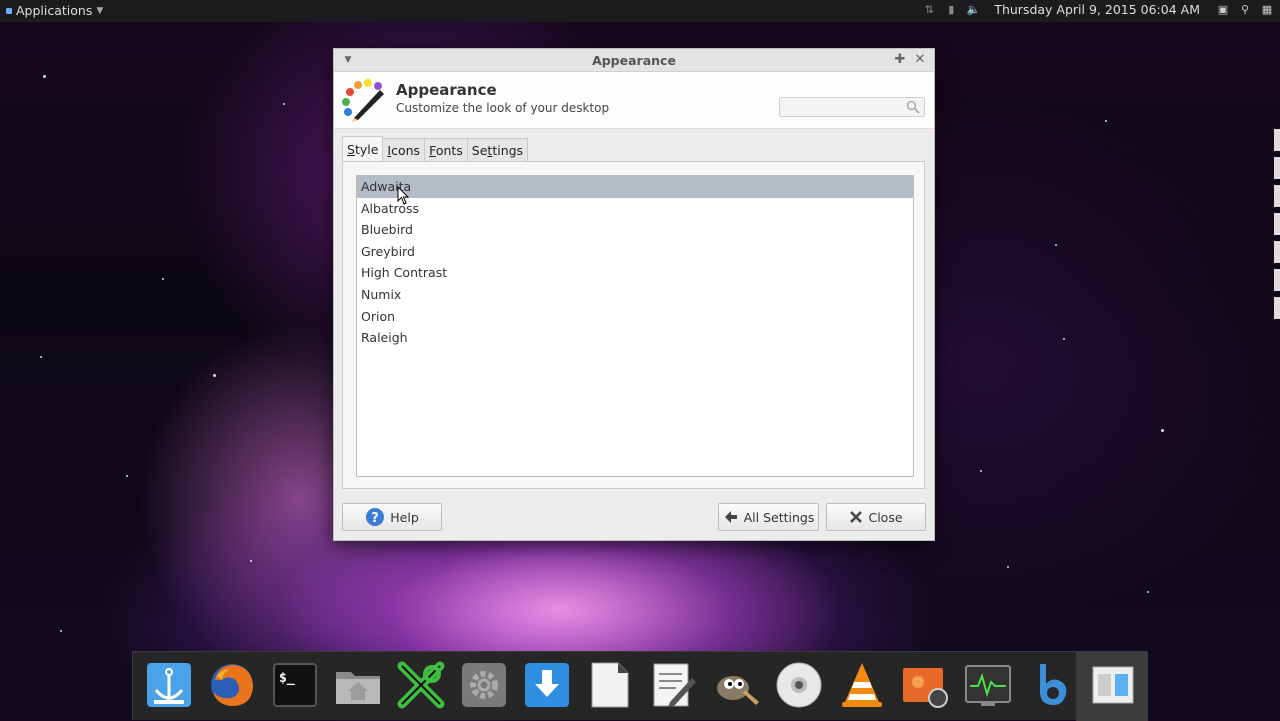 The image size is (1280, 721). I want to click on dock-item-terminal: $_, so click(295, 685).